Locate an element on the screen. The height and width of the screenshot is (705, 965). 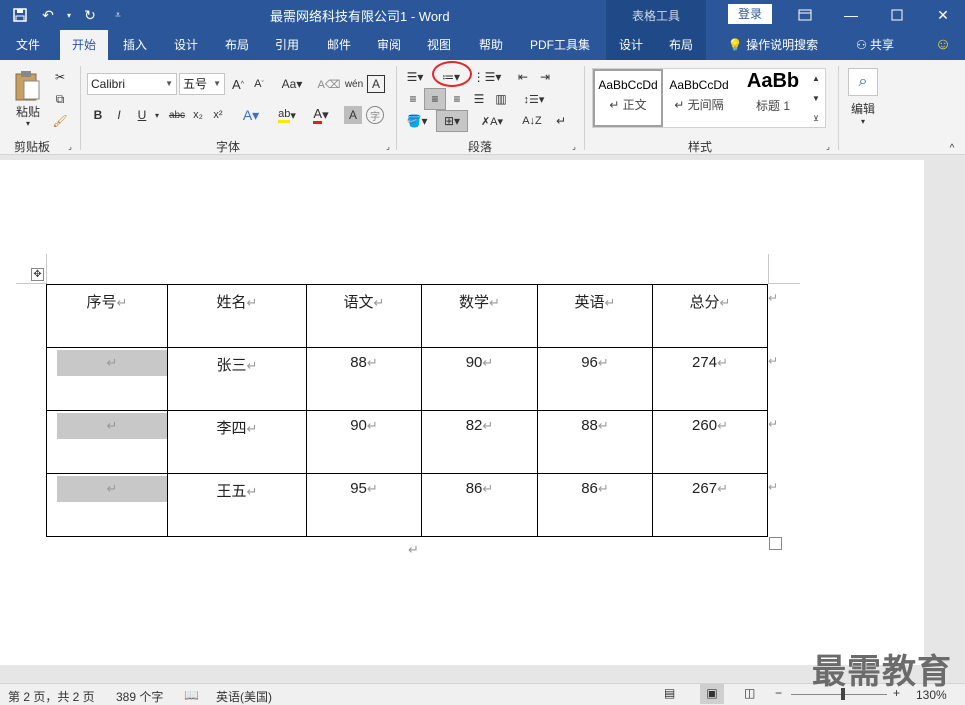
tab-mailings: 邮件 is located at coordinates (339, 45).